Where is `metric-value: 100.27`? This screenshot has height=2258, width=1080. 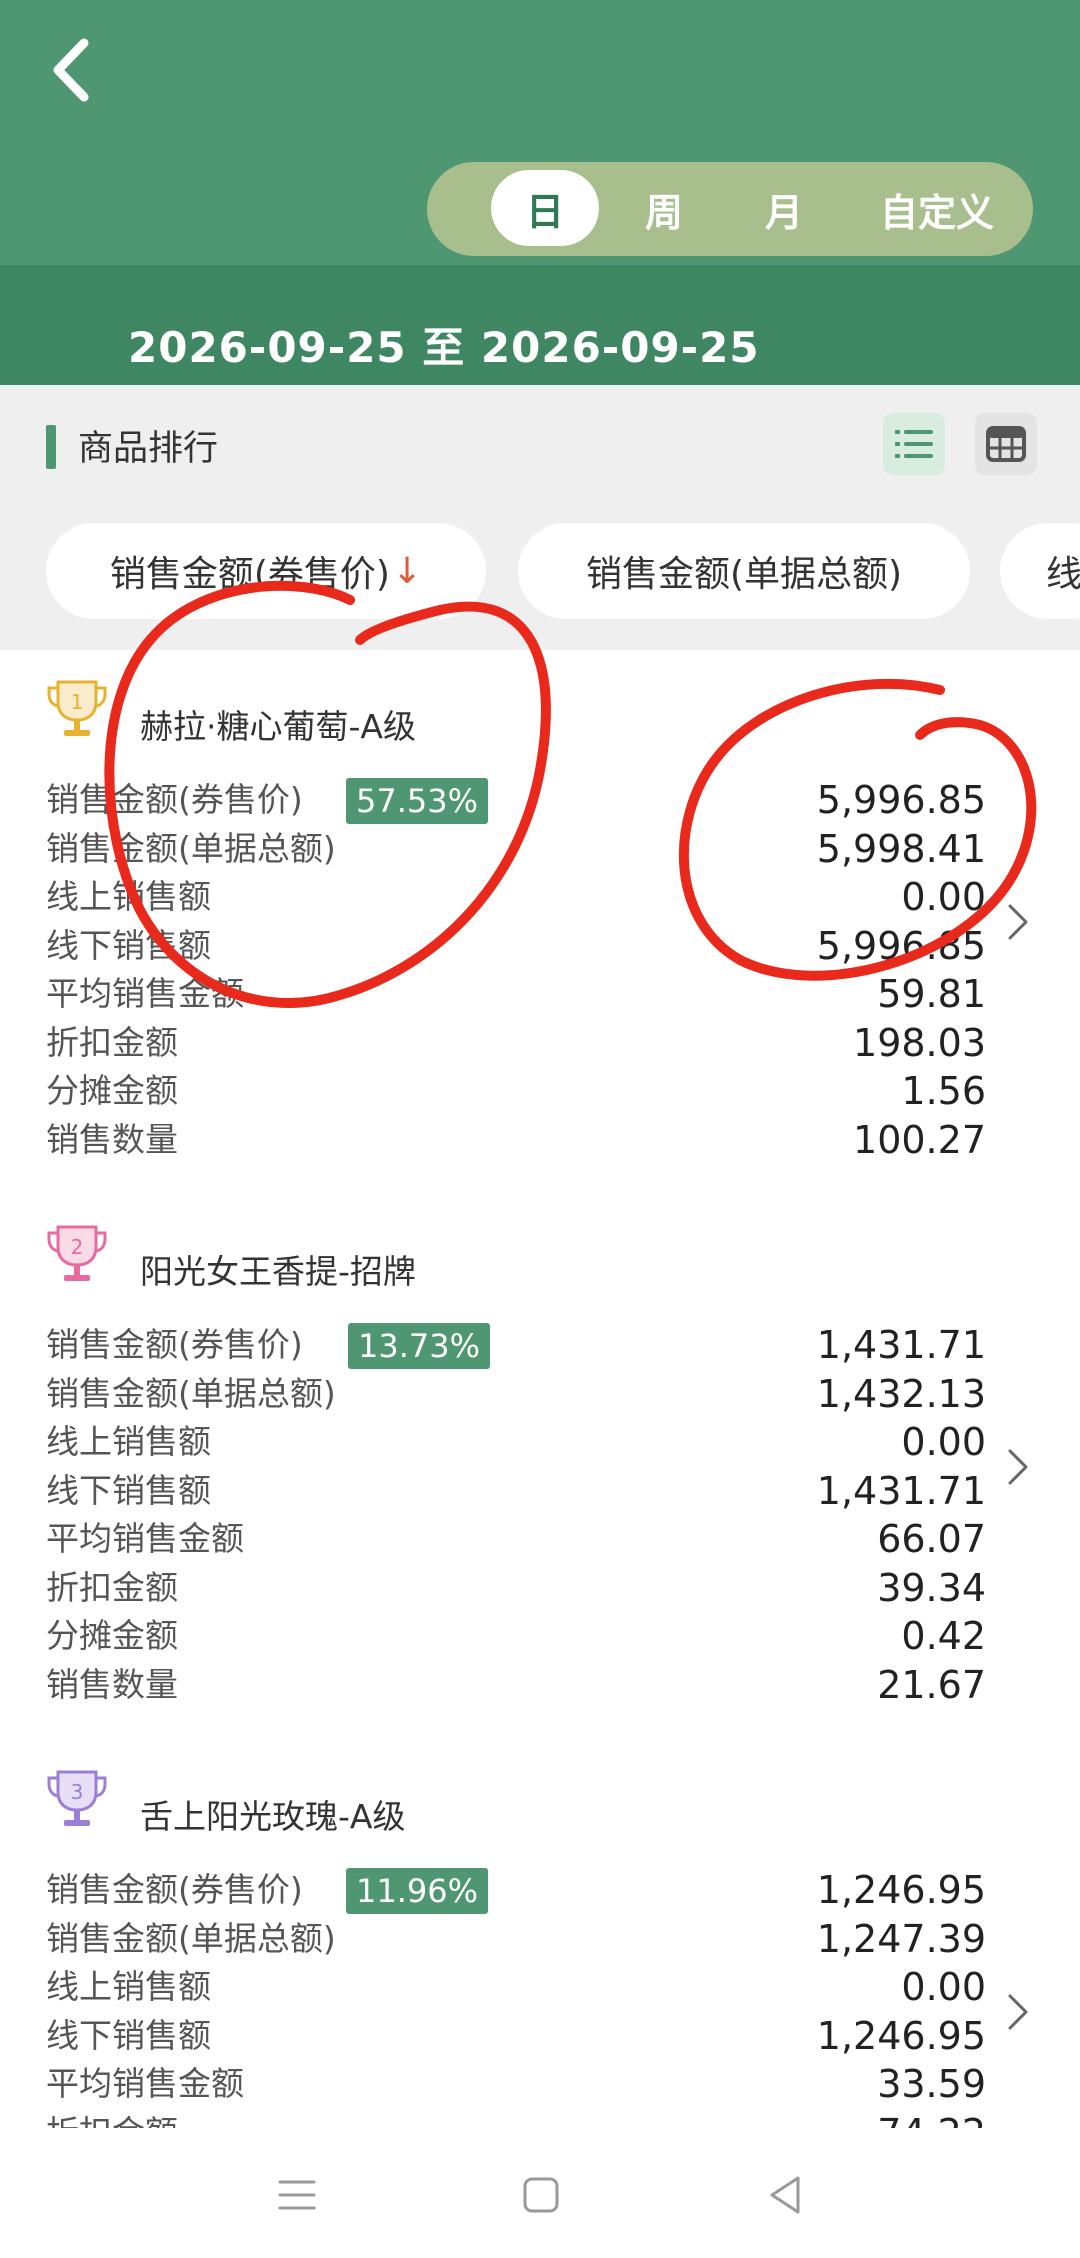 metric-value: 100.27 is located at coordinates (919, 1139).